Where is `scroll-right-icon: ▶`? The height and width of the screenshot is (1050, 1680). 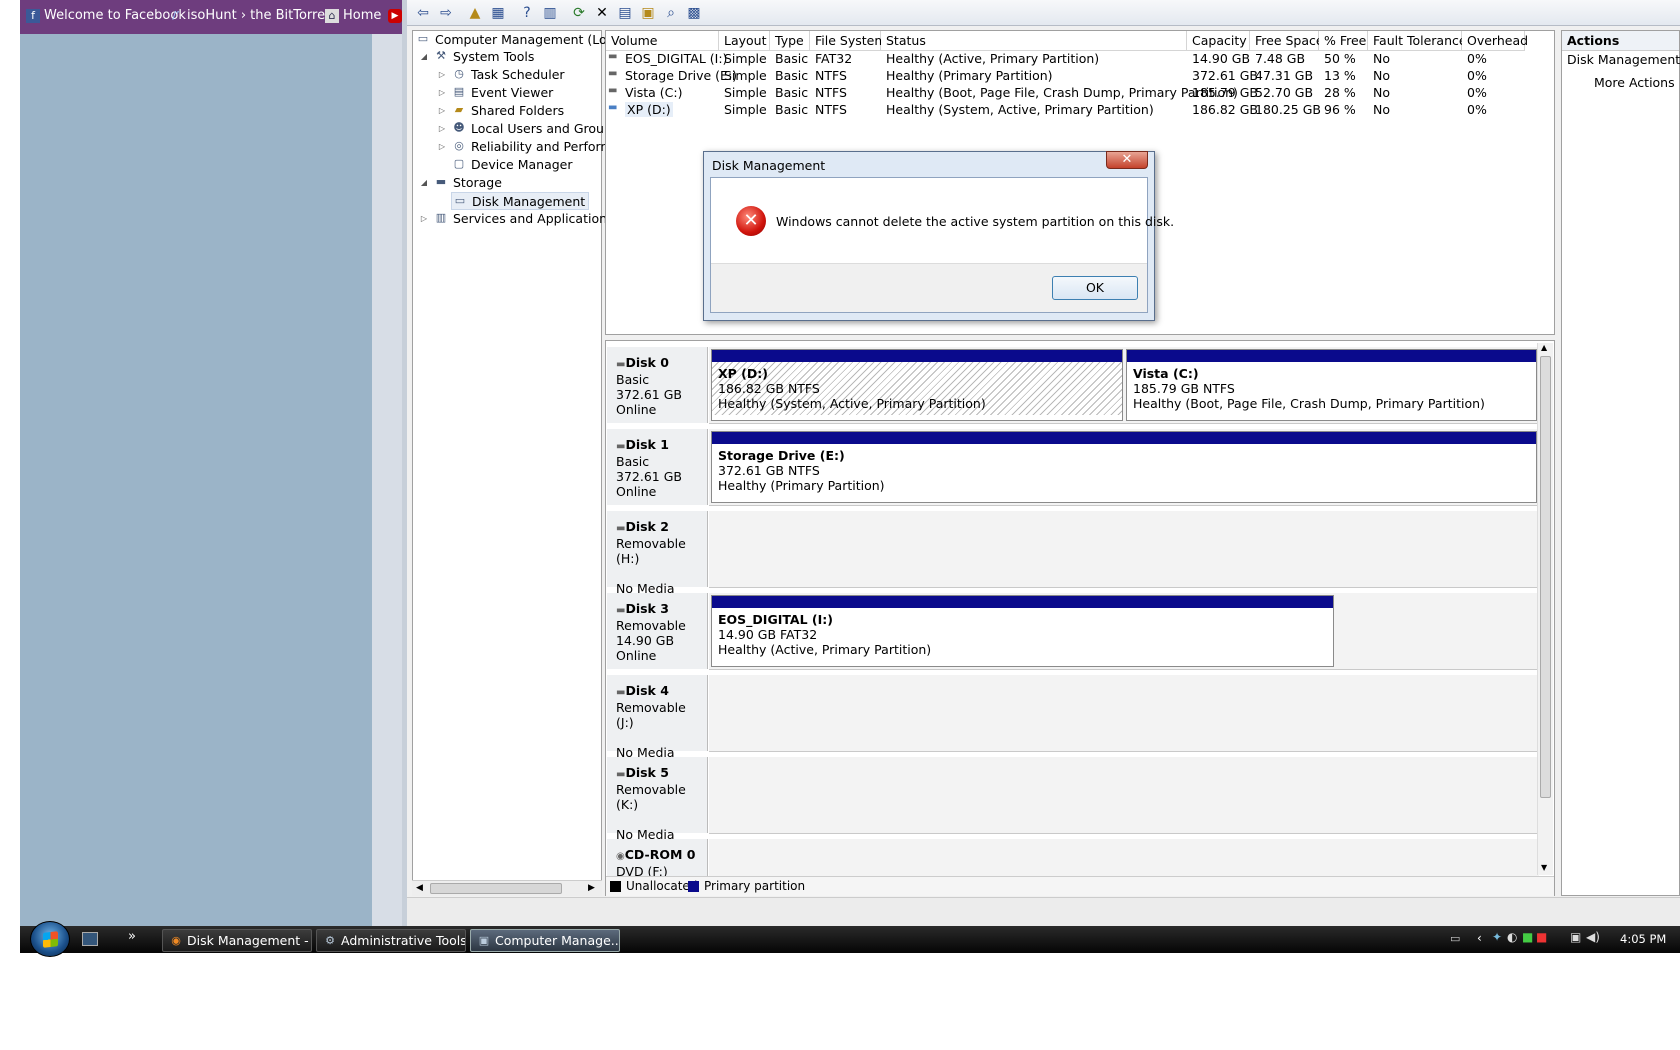 scroll-right-icon: ▶ is located at coordinates (591, 888).